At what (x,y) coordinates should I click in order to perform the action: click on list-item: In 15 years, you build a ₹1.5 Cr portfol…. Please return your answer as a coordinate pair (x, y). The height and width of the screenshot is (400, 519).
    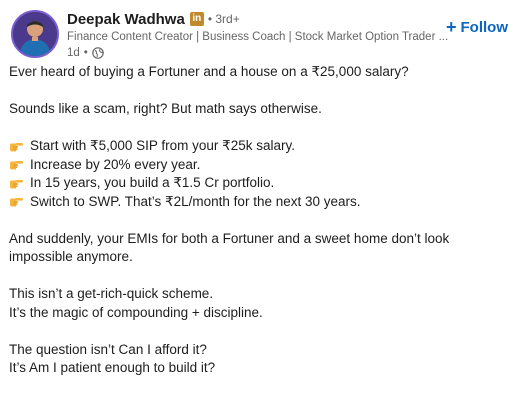
    Looking at the image, I should click on (261, 183).